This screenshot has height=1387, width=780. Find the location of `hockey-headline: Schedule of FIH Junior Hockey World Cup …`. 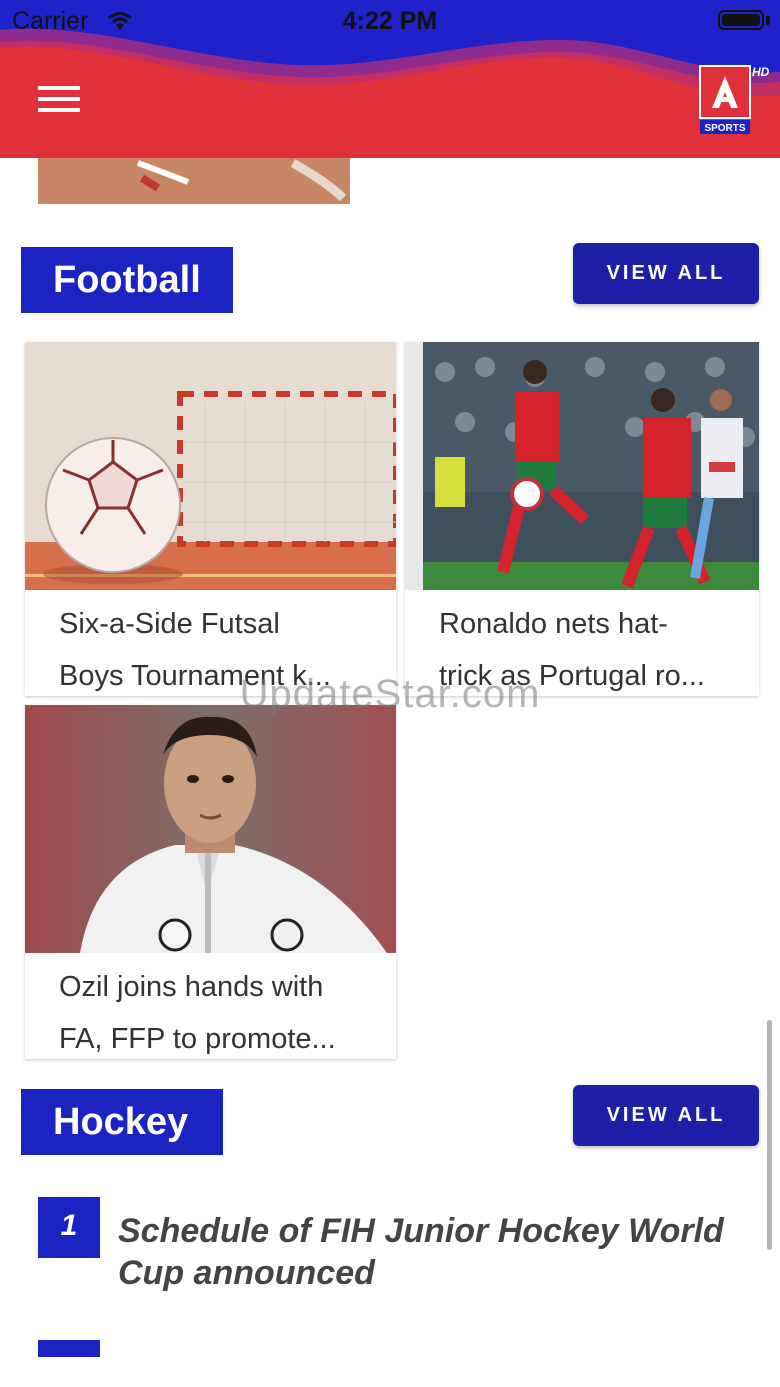

hockey-headline: Schedule of FIH Junior Hockey World Cup … is located at coordinates (428, 1252).